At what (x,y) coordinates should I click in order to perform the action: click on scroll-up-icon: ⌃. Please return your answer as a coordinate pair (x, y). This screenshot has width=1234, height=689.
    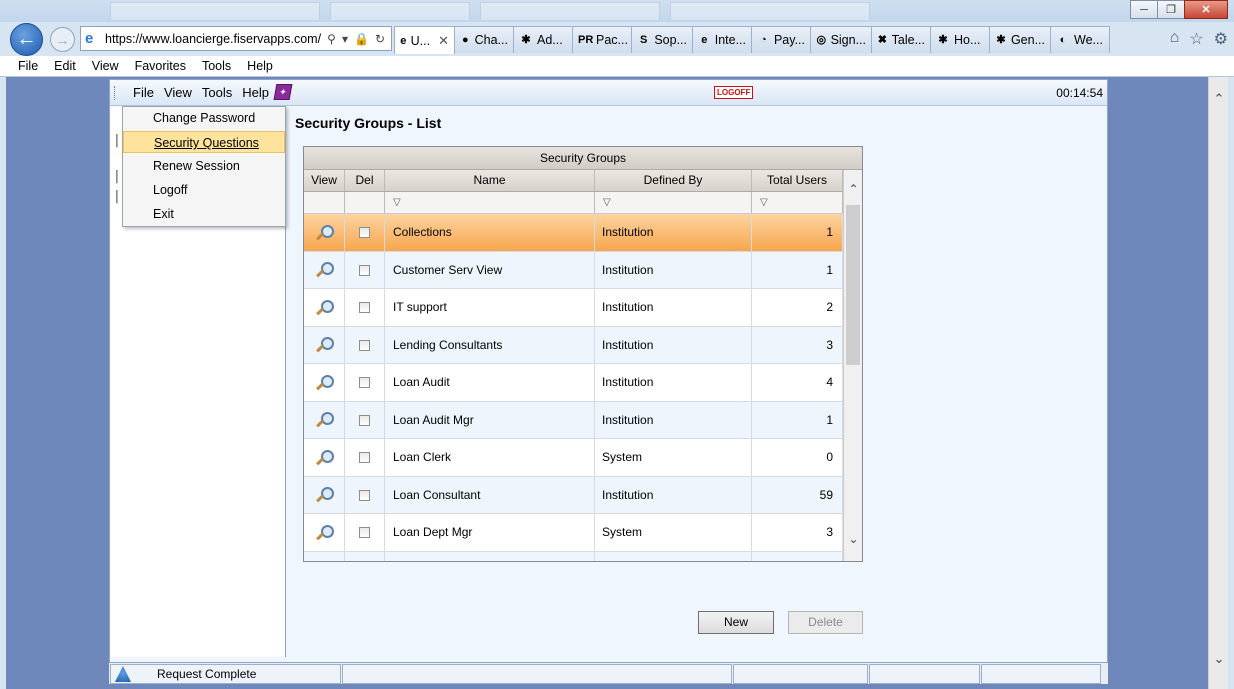
    Looking at the image, I should click on (1219, 101).